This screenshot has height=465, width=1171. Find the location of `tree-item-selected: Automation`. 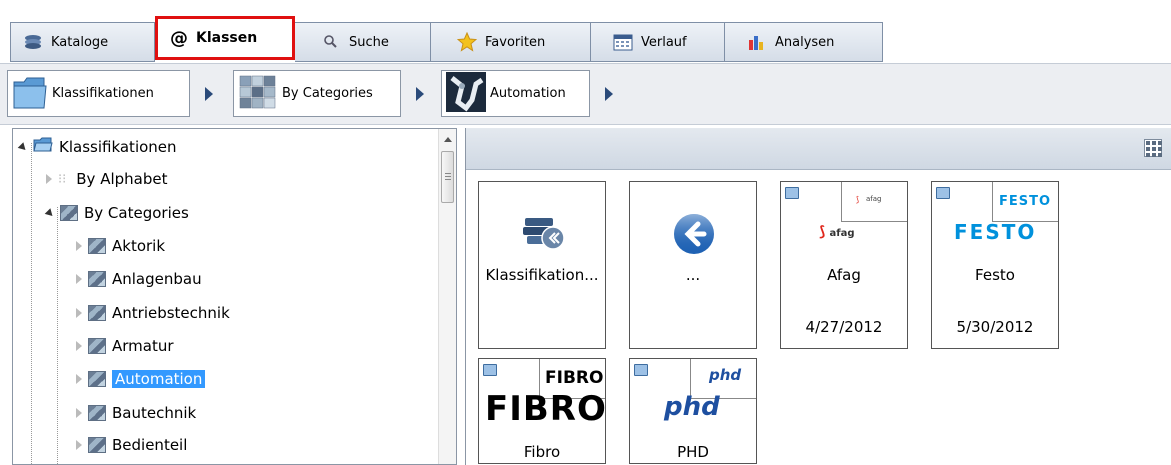

tree-item-selected: Automation is located at coordinates (141, 379).